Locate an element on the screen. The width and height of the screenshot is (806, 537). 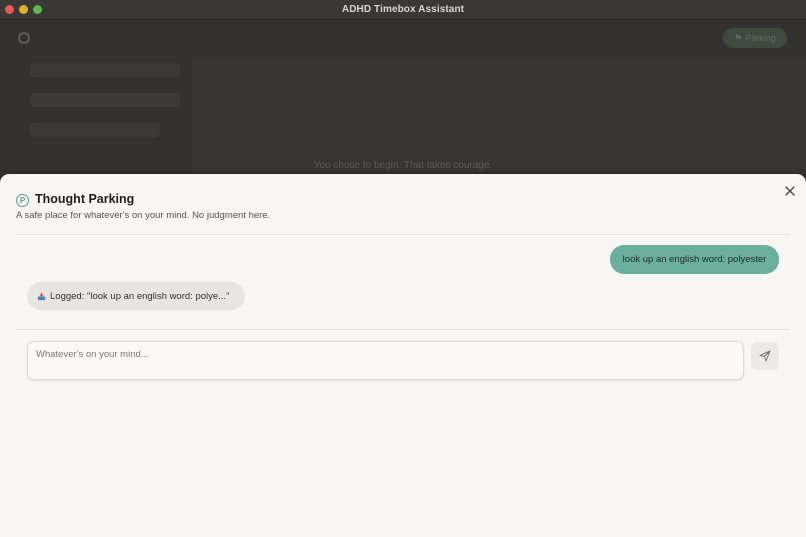
parking-icon: P is located at coordinates (22, 200).